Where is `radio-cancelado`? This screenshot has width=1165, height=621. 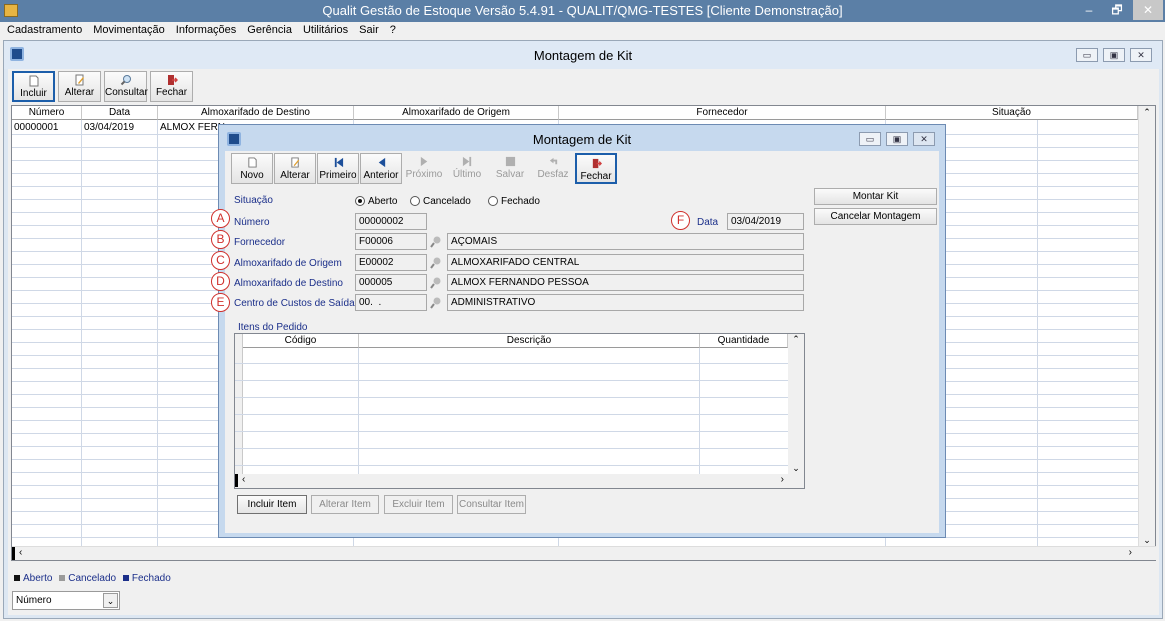
radio-cancelado is located at coordinates (415, 201).